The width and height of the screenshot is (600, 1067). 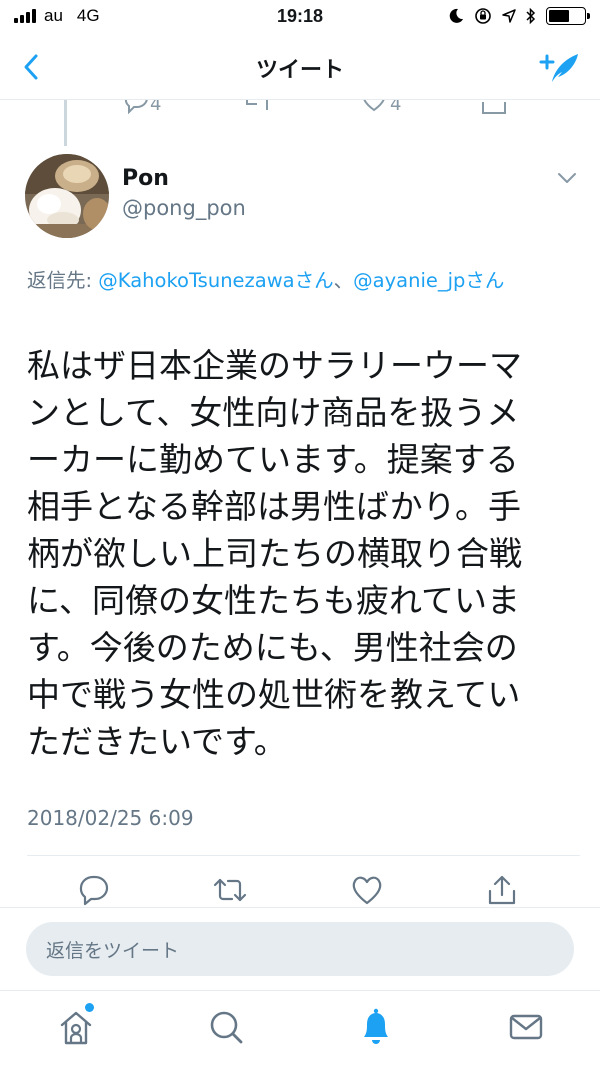 I want to click on envelope-icon, so click(x=526, y=1027).